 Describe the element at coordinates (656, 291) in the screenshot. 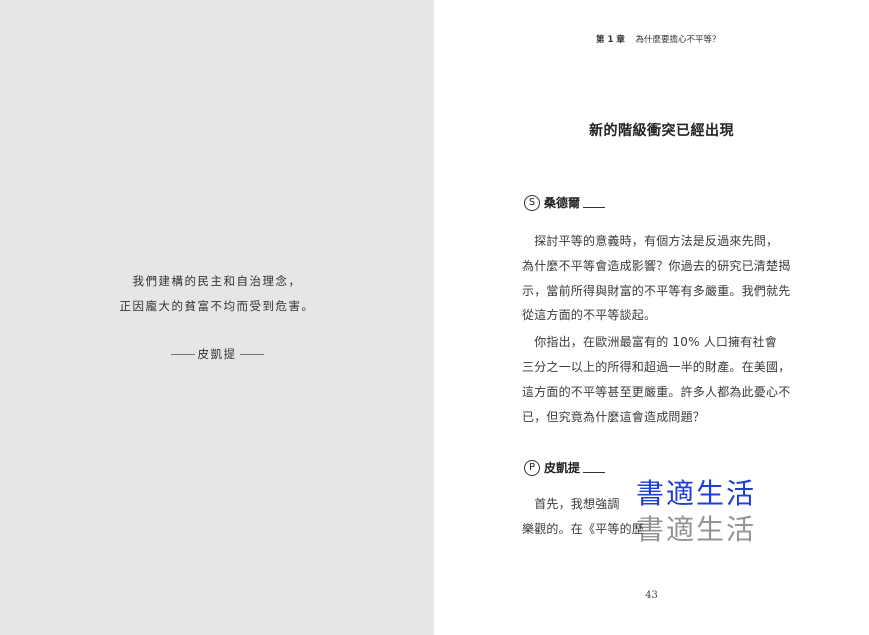

I see `paragraph-1-line: 示，當前所得與財富的不平等有多嚴重。我們就先` at that location.